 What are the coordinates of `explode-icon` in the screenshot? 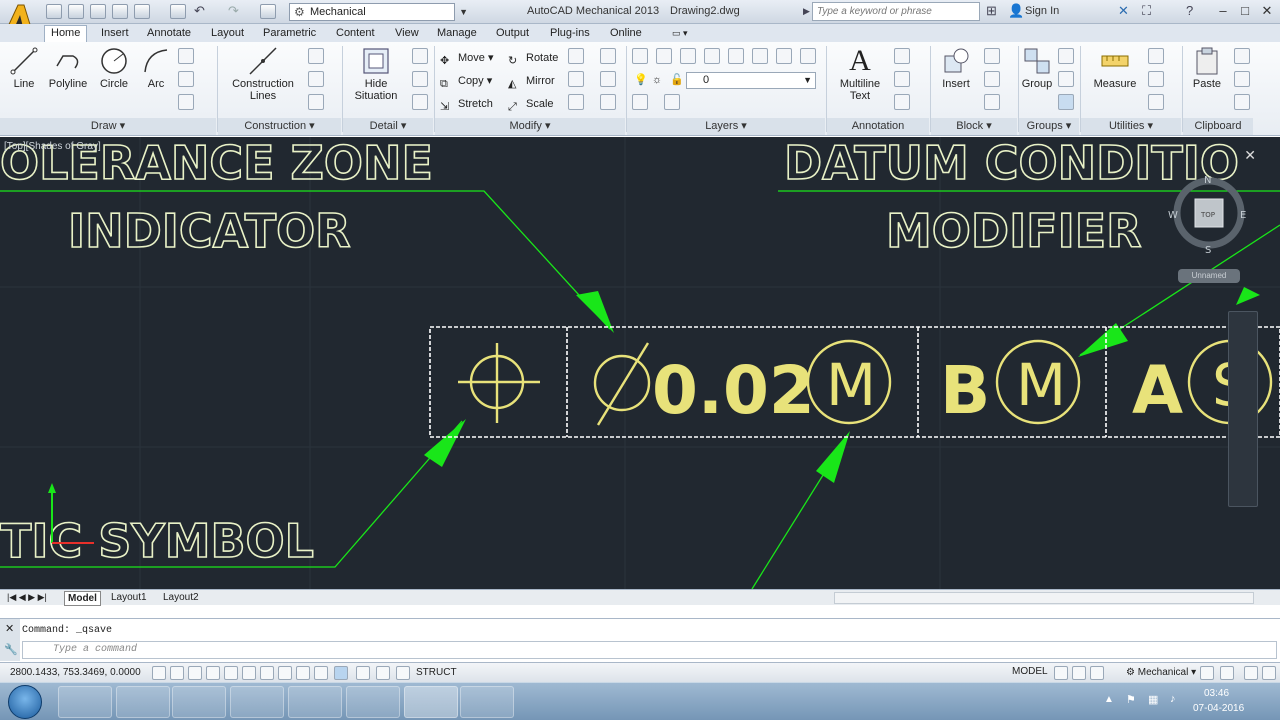 It's located at (608, 79).